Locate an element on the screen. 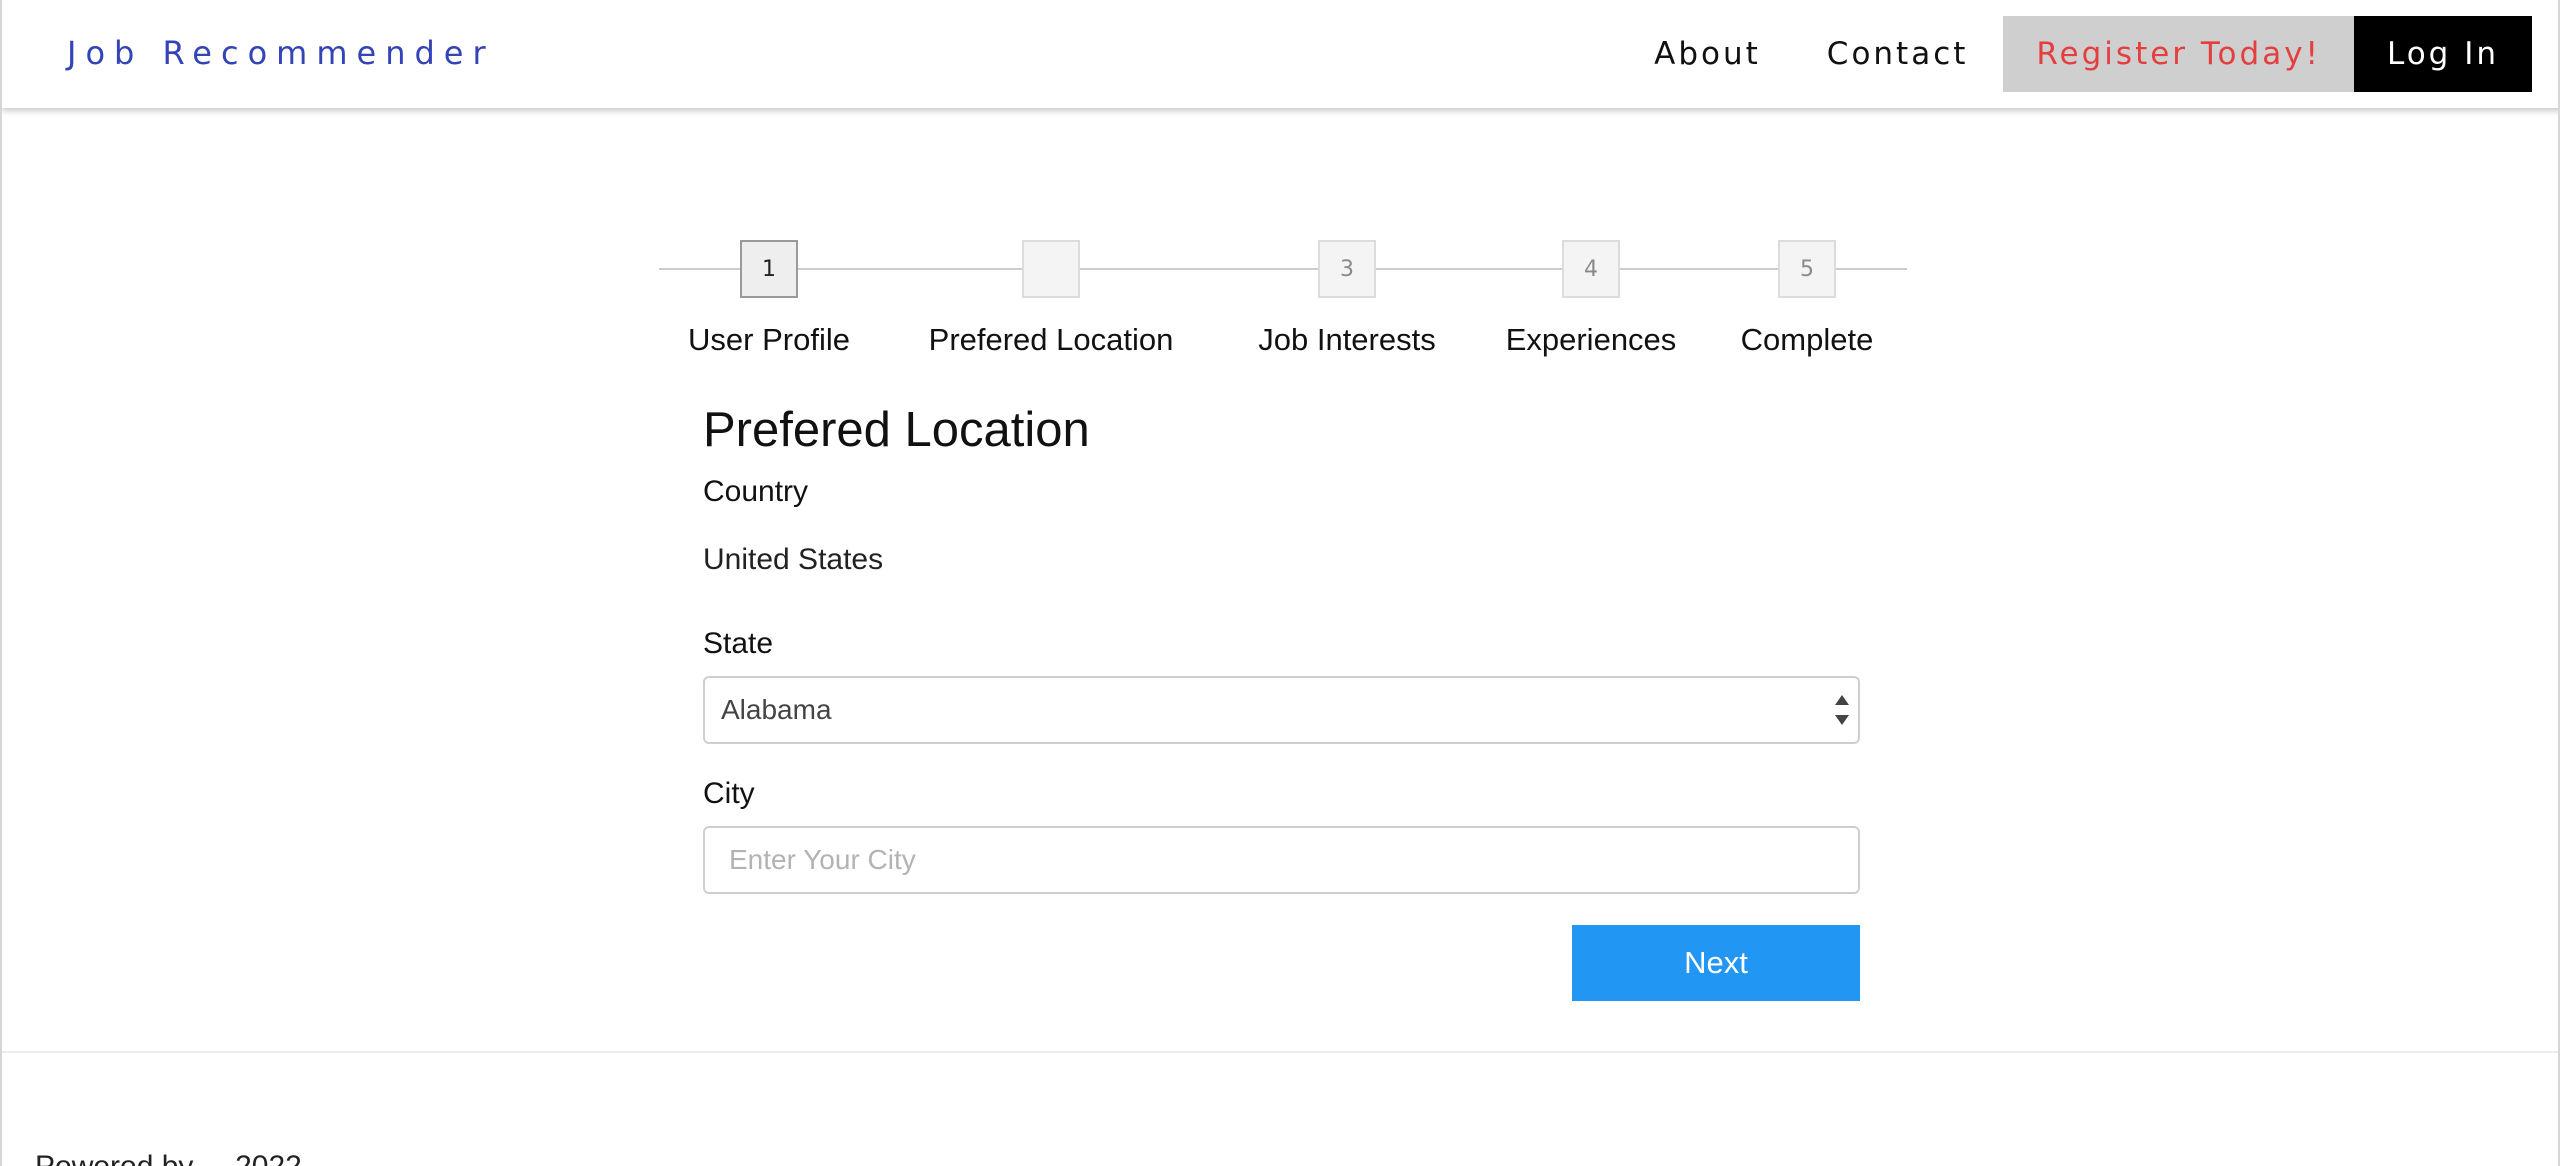  step-user-profile: 1 User Profile is located at coordinates (769, 299).